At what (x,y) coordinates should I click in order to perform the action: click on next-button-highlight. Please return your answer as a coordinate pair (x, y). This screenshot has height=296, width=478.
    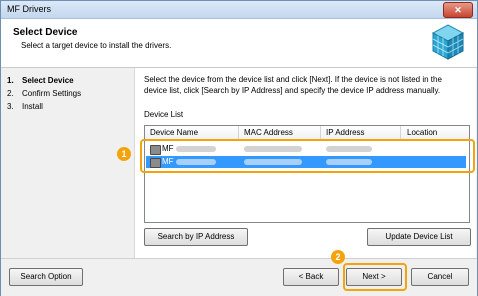
    Looking at the image, I should click on (375, 277).